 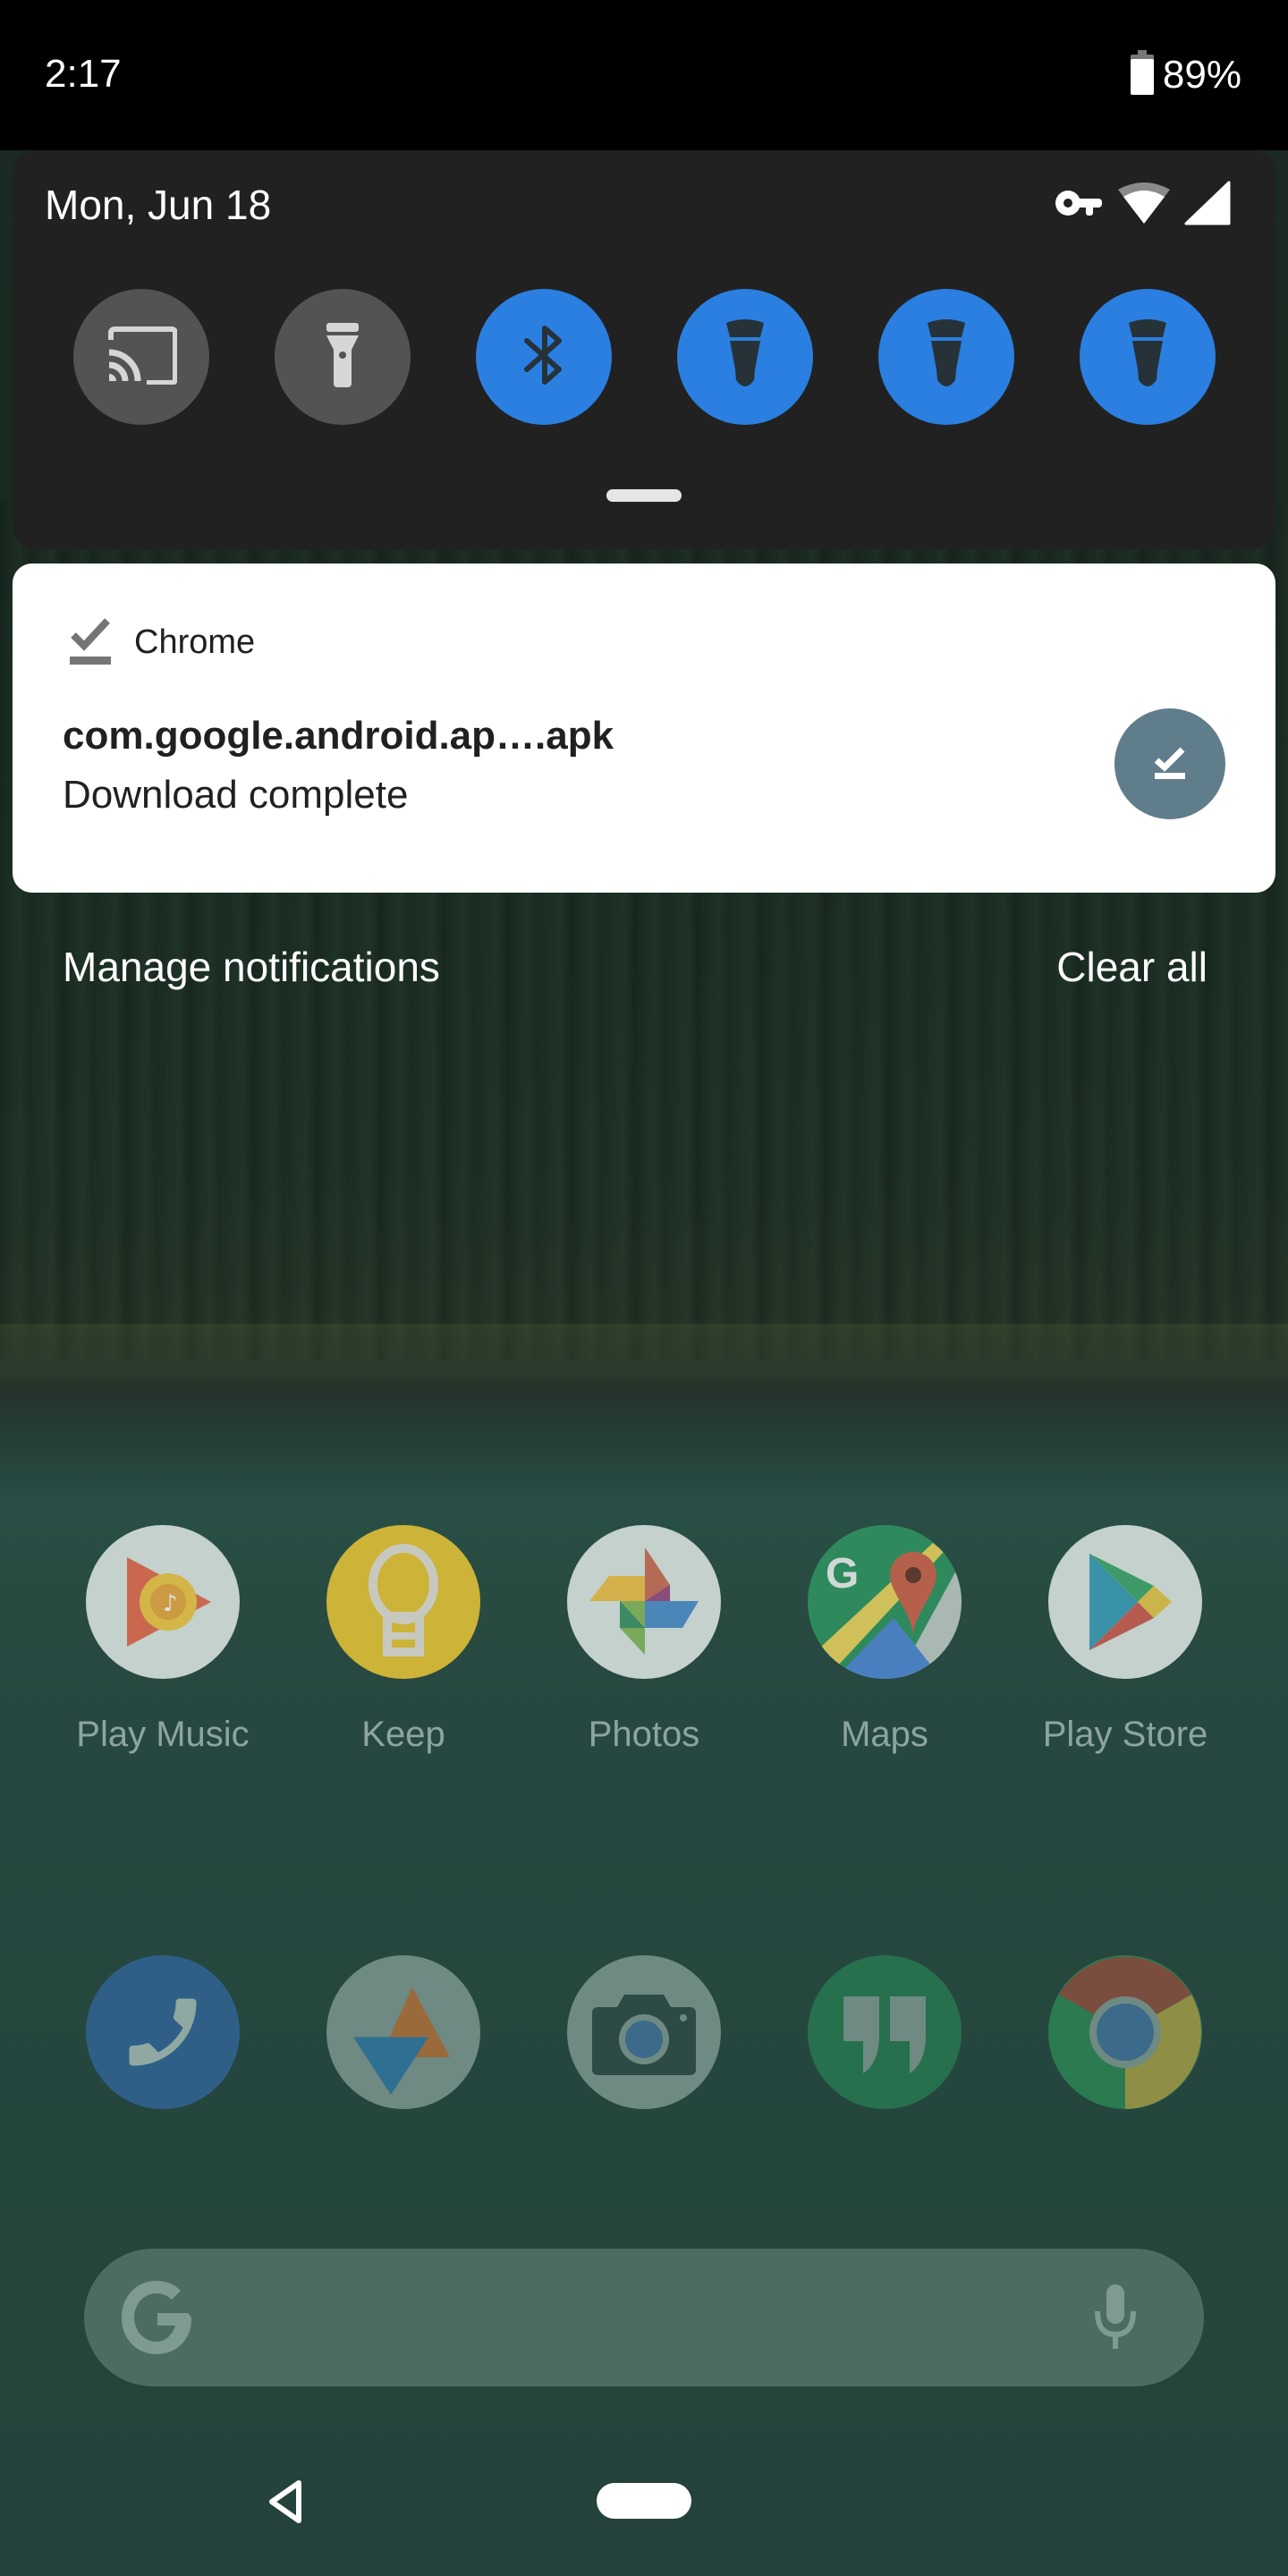 I want to click on tile-bluetooth, so click(x=544, y=357).